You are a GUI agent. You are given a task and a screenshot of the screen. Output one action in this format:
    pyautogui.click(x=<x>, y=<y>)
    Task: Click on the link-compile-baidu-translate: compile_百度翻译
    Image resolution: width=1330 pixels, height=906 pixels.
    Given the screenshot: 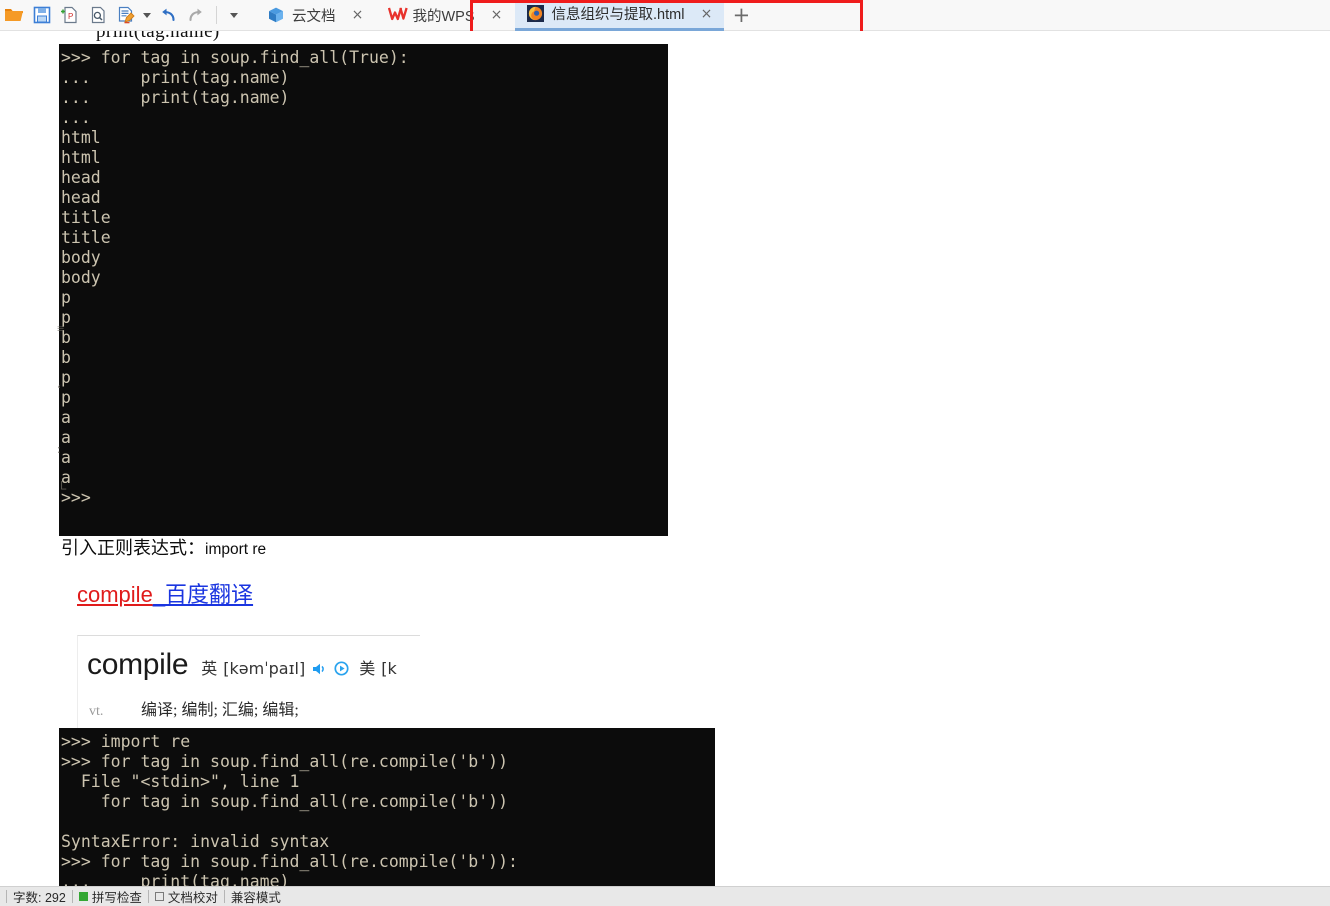 What is the action you would take?
    pyautogui.click(x=165, y=593)
    